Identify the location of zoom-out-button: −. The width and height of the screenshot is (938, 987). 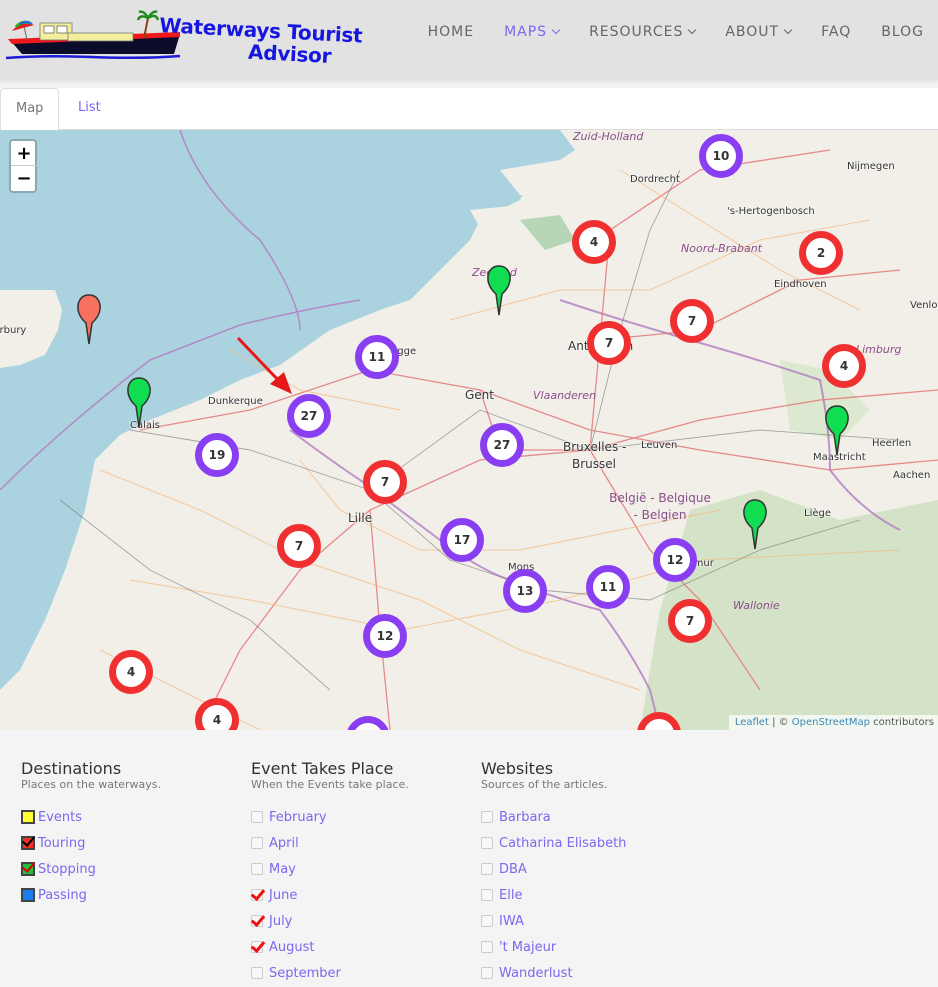
(24, 178).